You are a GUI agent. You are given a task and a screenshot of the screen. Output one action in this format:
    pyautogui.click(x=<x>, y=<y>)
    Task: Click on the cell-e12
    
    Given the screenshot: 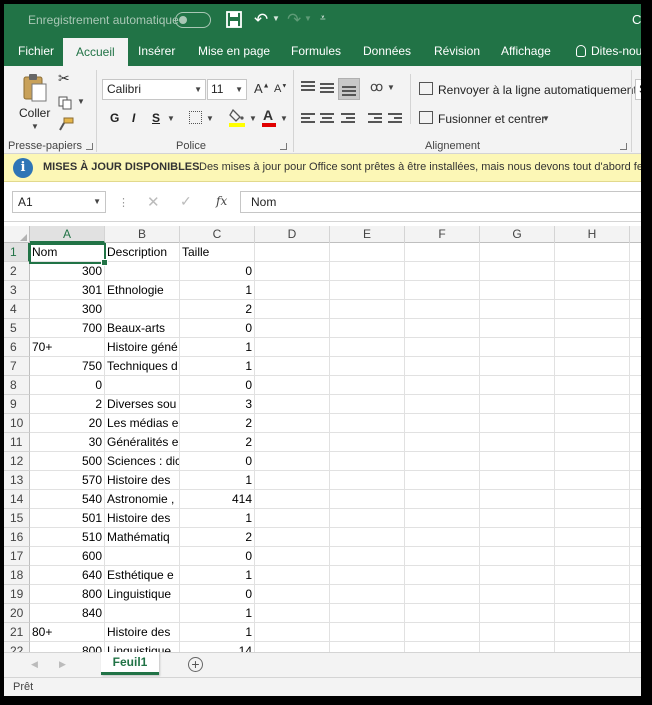 What is the action you would take?
    pyautogui.click(x=367, y=461)
    